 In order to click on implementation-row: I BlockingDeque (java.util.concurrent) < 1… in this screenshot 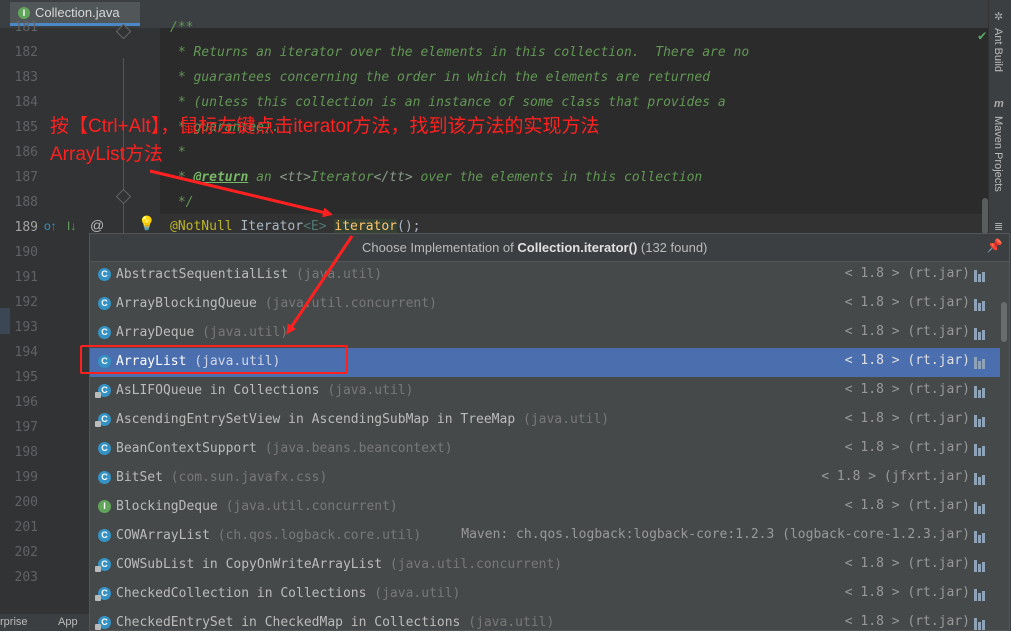, I will do `click(545, 507)`.